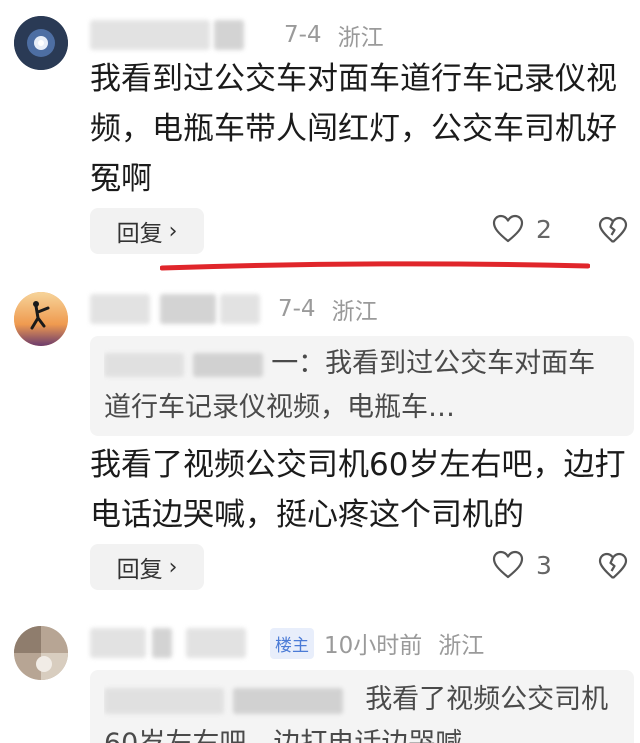 The height and width of the screenshot is (743, 640). I want to click on quoted-text-container: 我看了视频公交司机60岁左右吧，边打电话边哭喊, so click(362, 709).